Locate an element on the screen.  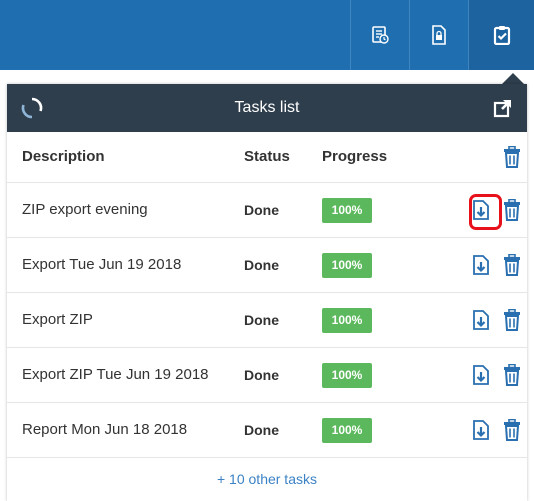
locked-file-button is located at coordinates (439, 35).